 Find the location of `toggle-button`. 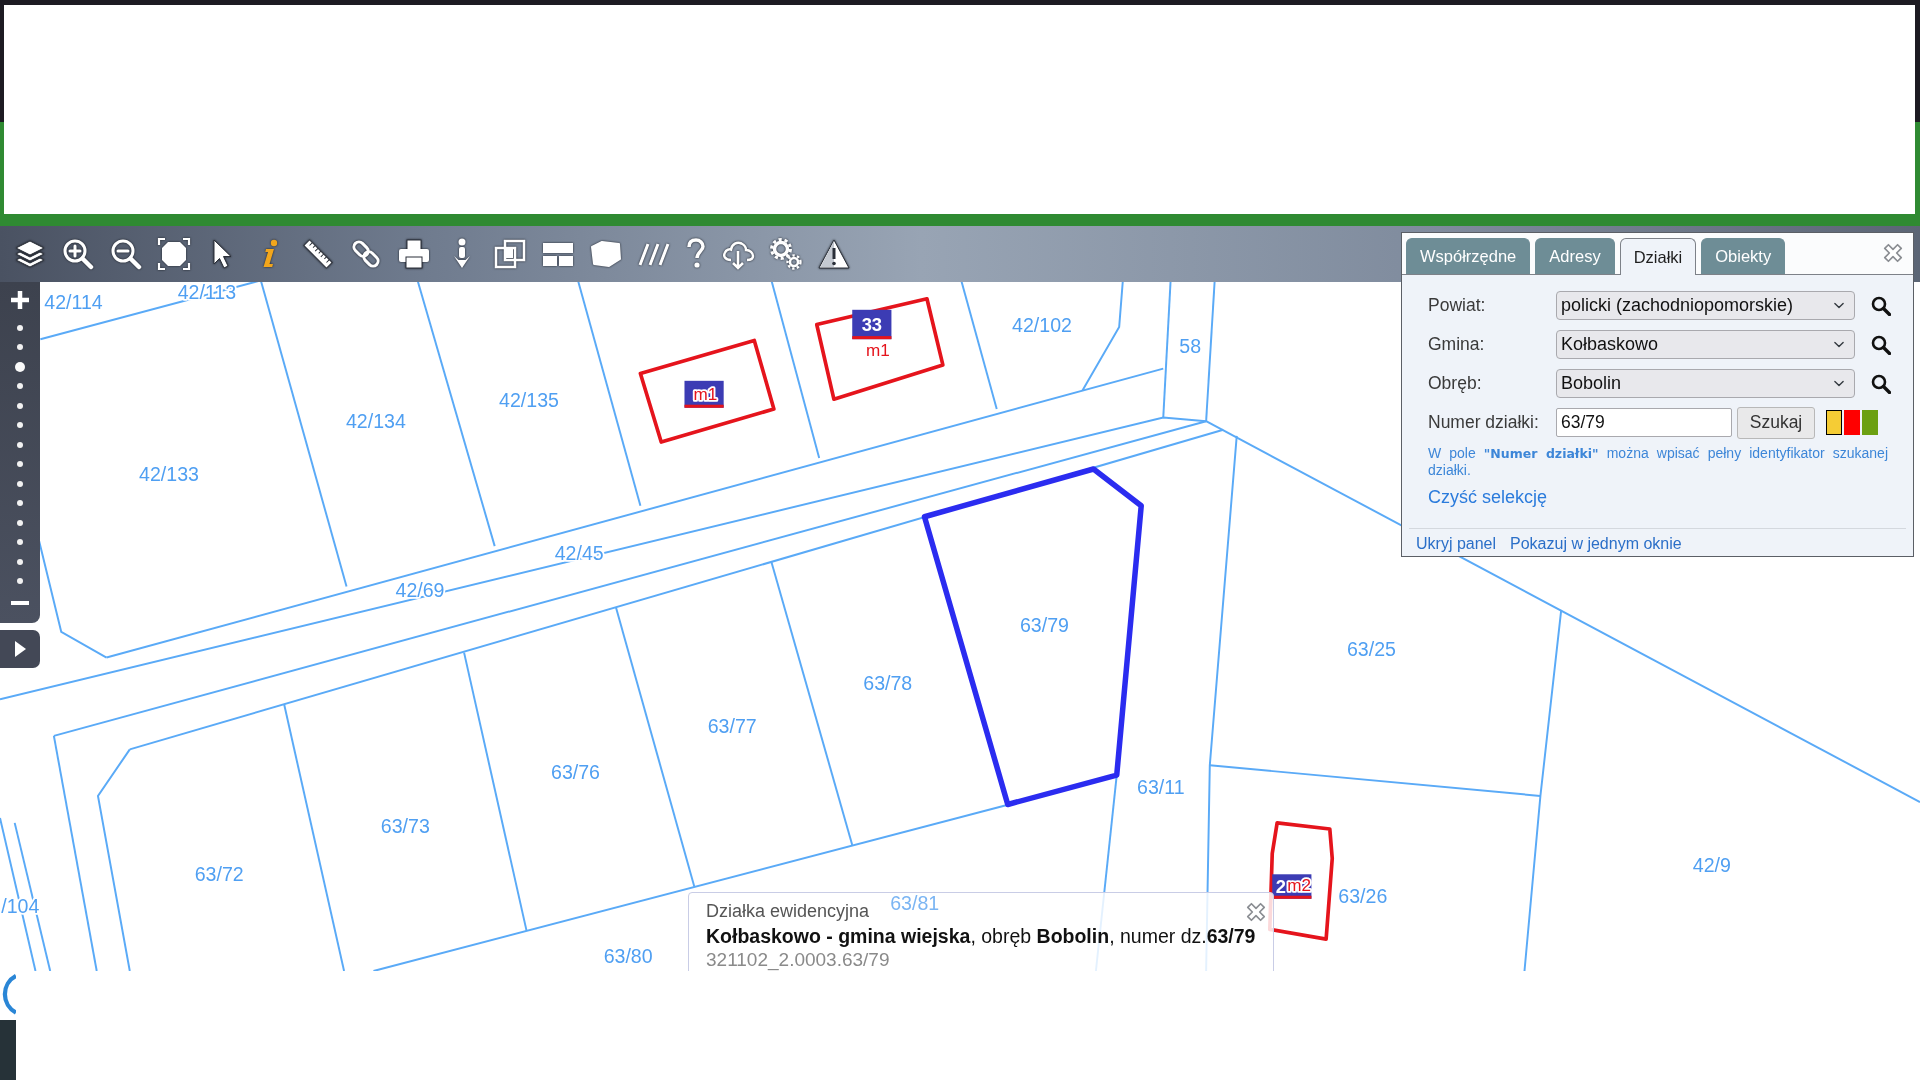

toggle-button is located at coordinates (20, 649).